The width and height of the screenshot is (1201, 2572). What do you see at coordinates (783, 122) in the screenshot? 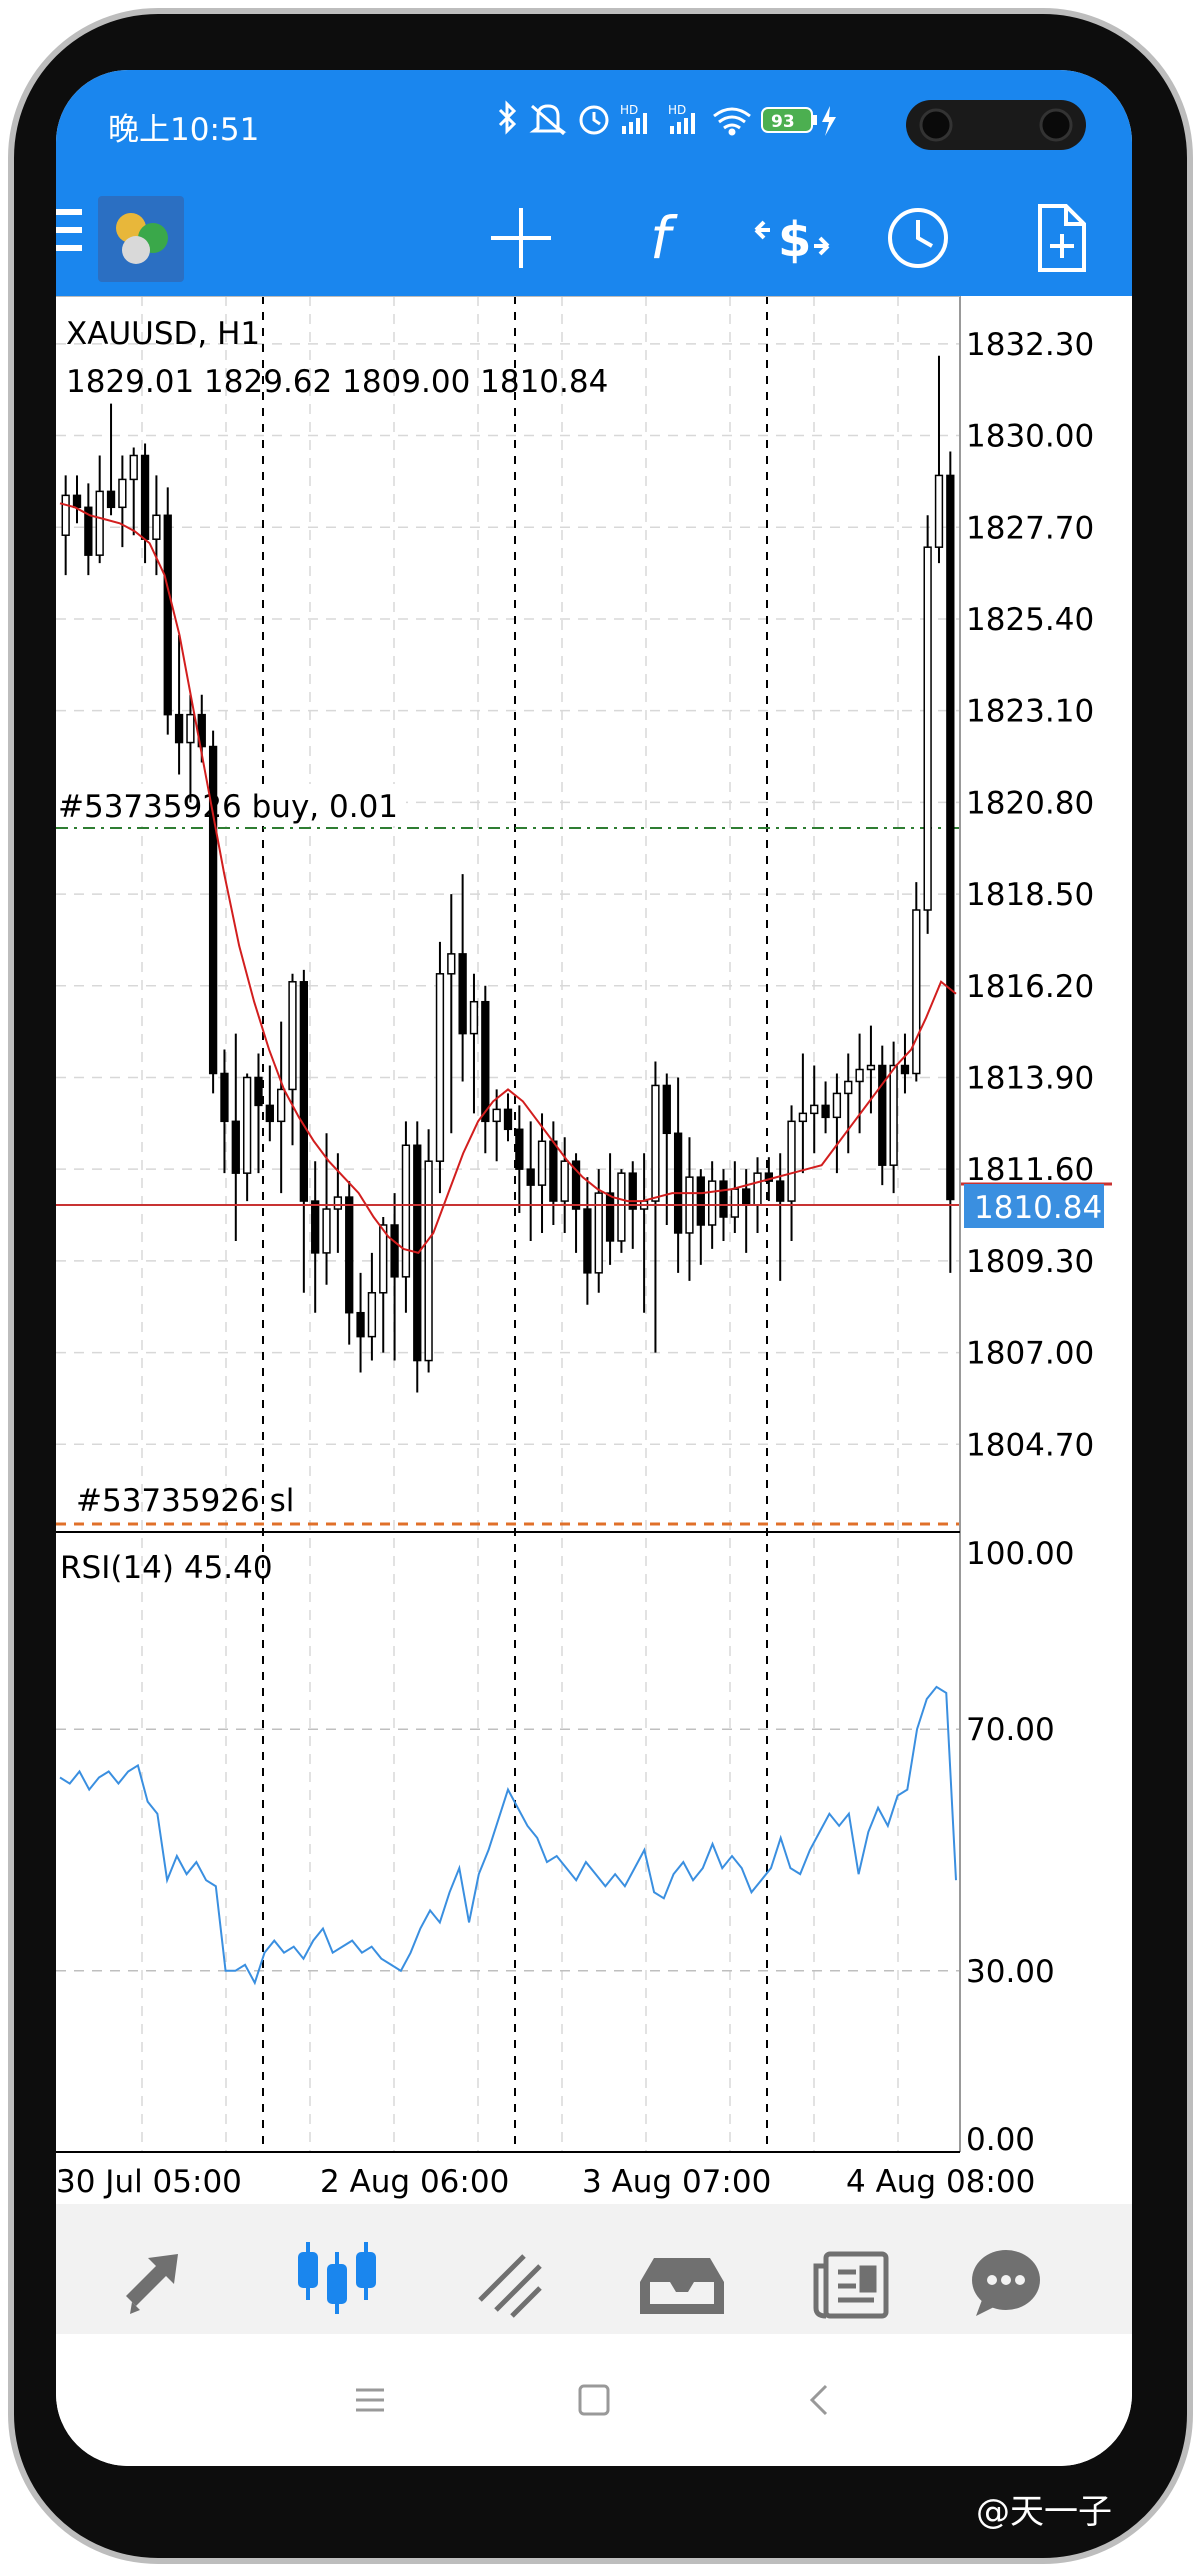
I see `battery-level: 93` at bounding box center [783, 122].